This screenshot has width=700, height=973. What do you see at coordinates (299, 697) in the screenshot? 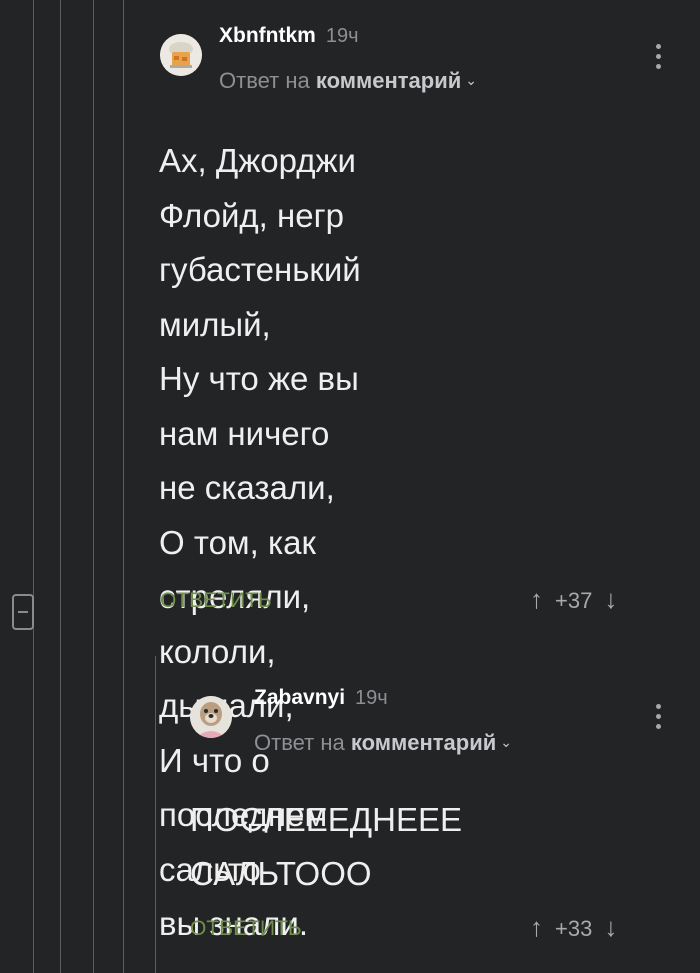
I see `author-name: Zabavnyi` at bounding box center [299, 697].